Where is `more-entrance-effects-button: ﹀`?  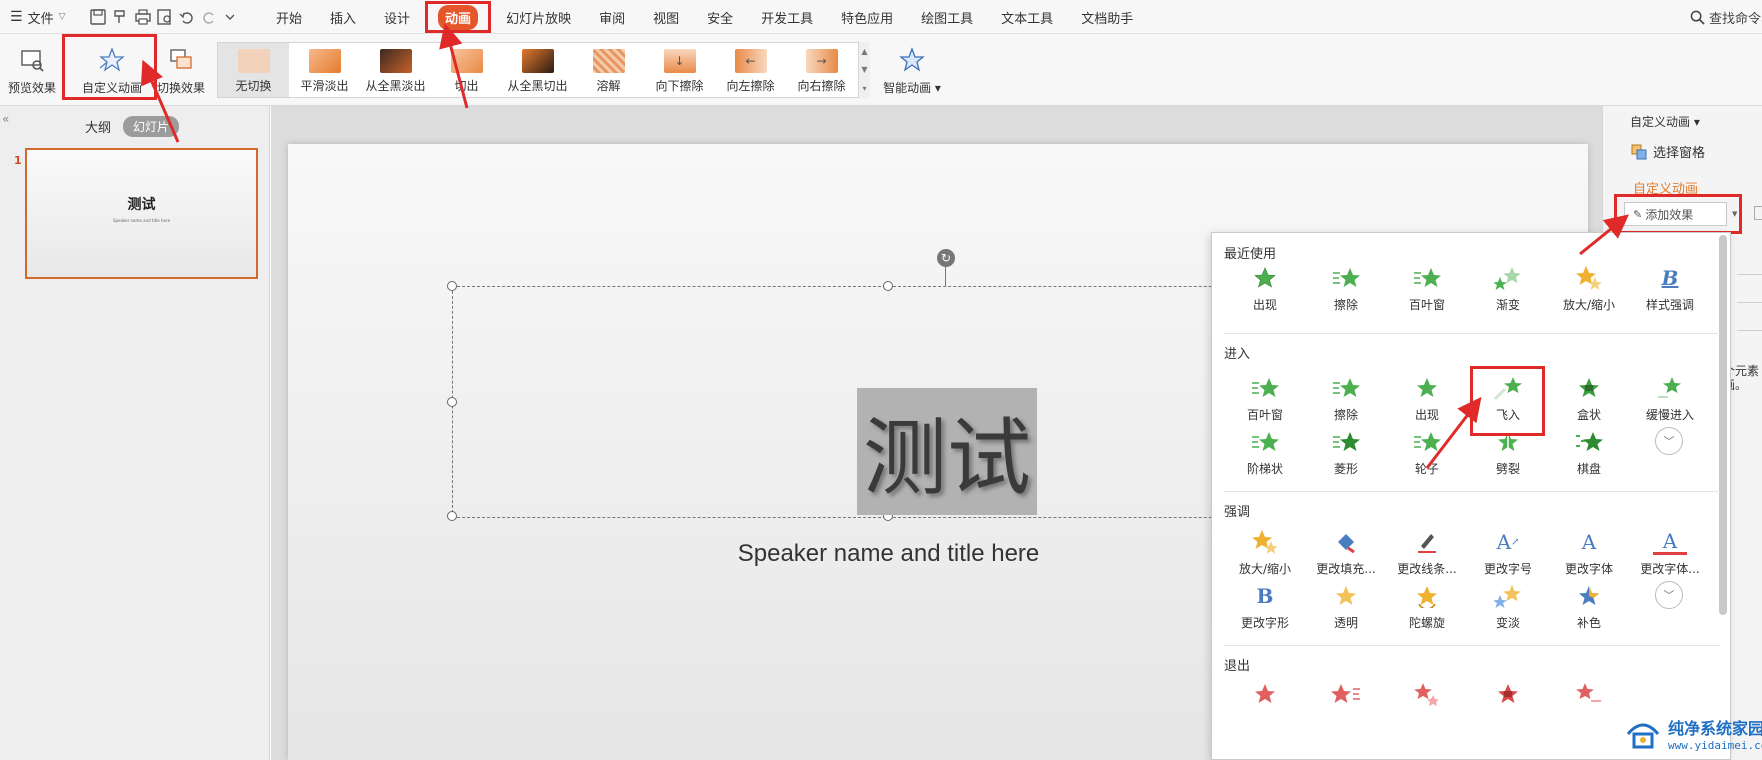 more-entrance-effects-button: ﹀ is located at coordinates (1669, 441).